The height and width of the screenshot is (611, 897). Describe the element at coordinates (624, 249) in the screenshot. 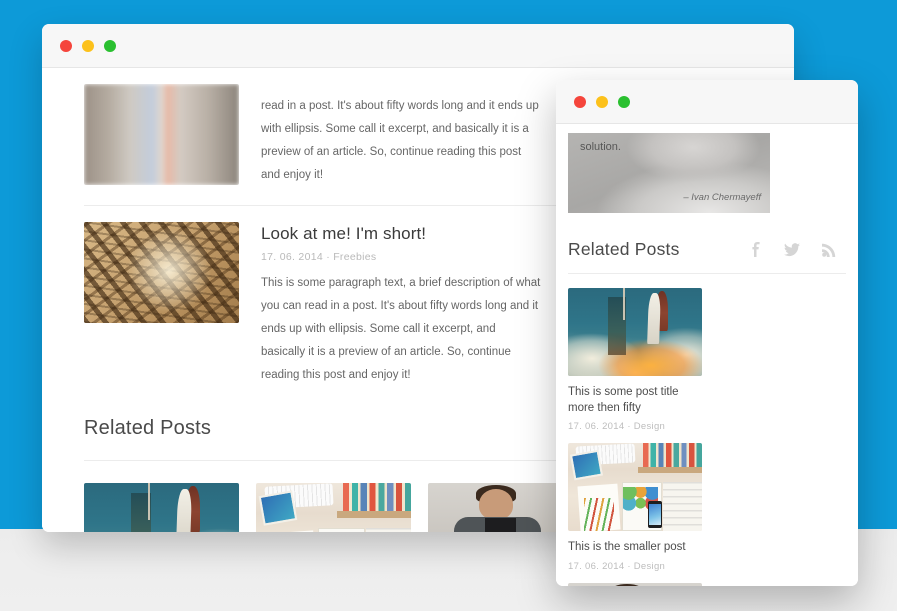

I see `related-posts-heading: Related Posts` at that location.